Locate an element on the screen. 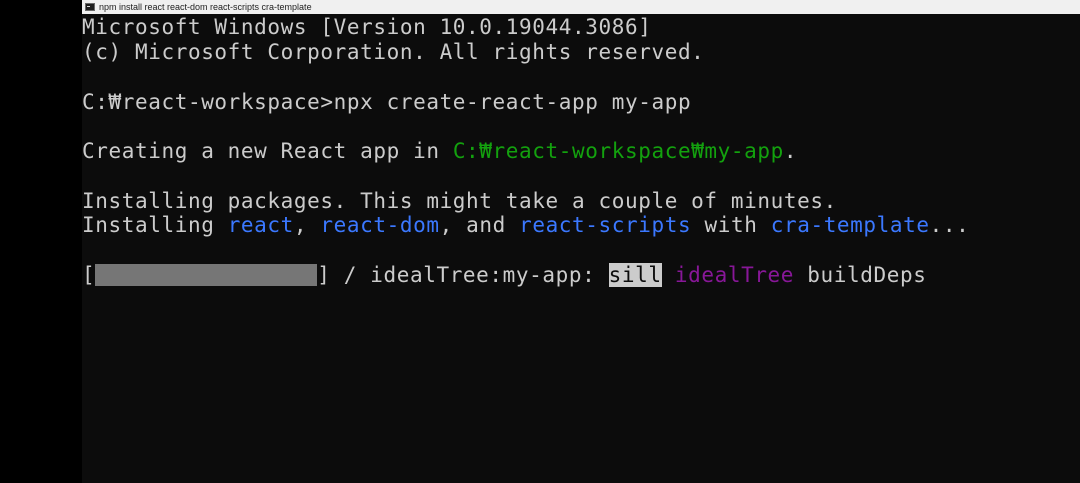  creating-prefix: Creating a new React app in is located at coordinates (267, 151).